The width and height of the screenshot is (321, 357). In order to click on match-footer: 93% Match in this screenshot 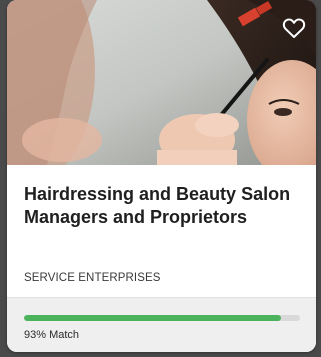, I will do `click(161, 324)`.